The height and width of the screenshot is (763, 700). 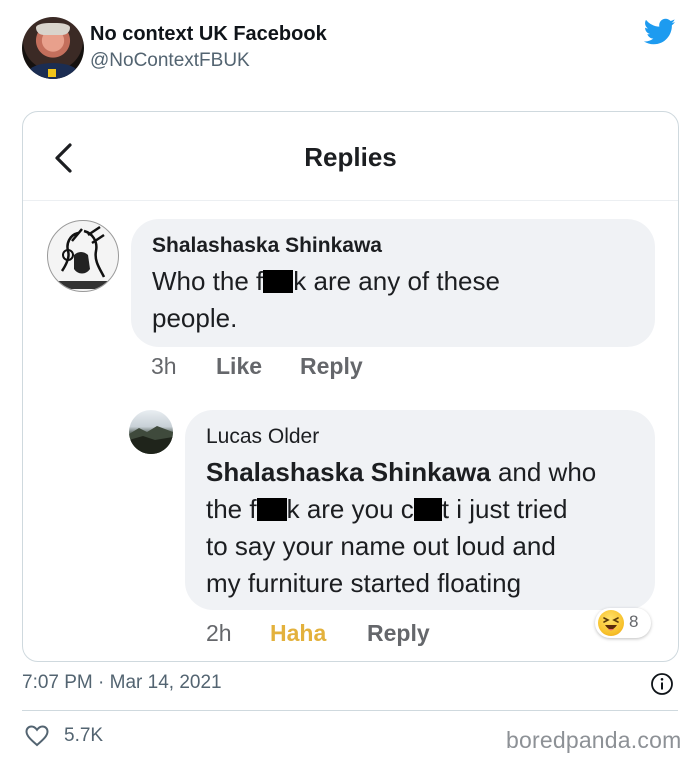 What do you see at coordinates (267, 246) in the screenshot?
I see `comment-author: Shalashaska Shinkawa` at bounding box center [267, 246].